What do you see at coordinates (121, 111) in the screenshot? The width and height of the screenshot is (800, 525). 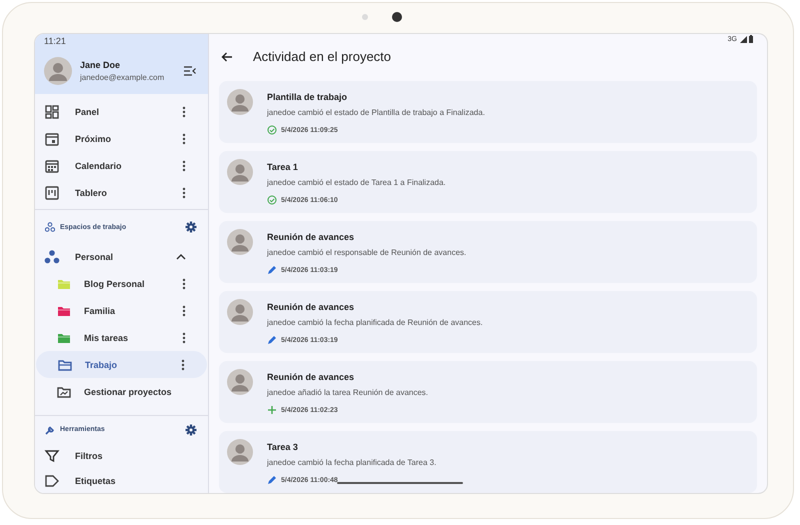 I see `nav-item: Panel` at bounding box center [121, 111].